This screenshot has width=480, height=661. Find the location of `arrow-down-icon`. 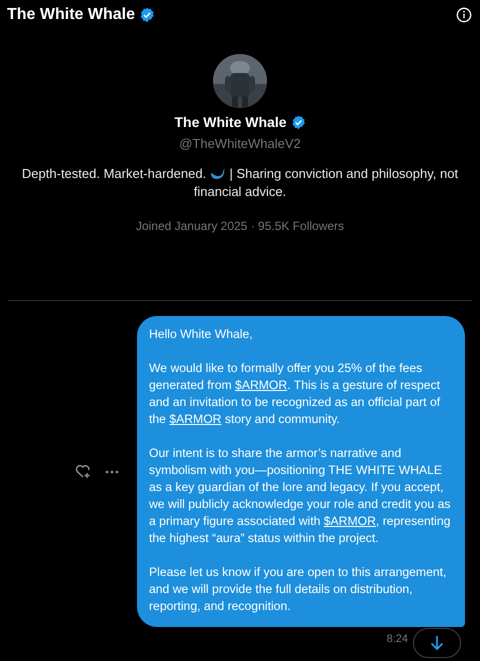

arrow-down-icon is located at coordinates (437, 643).